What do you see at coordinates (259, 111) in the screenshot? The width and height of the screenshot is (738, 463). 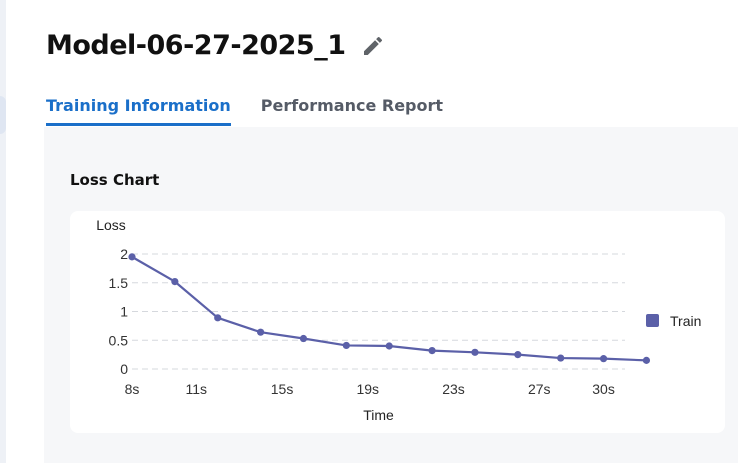 I see `tab-bar: Training Information Performance Report` at bounding box center [259, 111].